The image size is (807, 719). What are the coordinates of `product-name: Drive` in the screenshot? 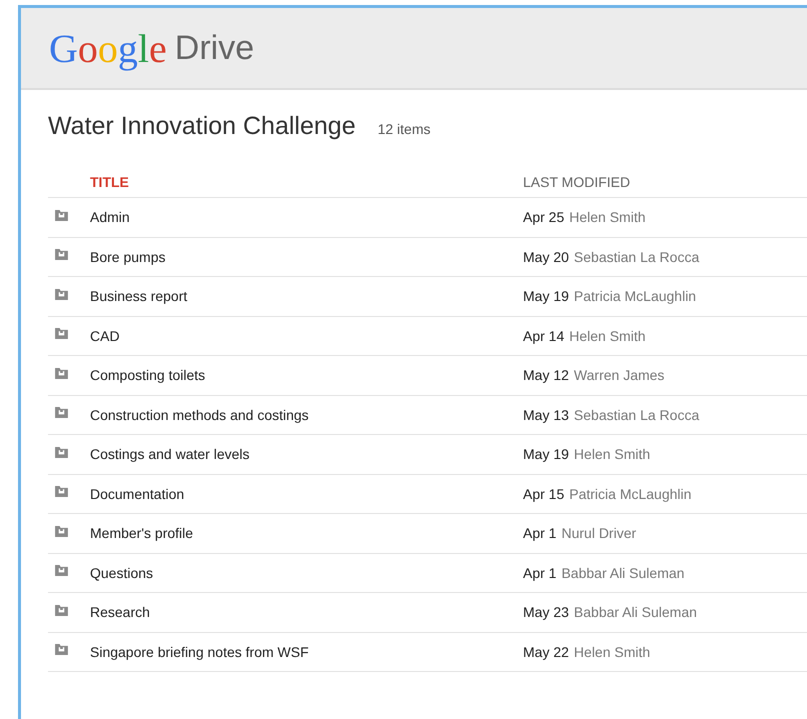 It's located at (214, 48).